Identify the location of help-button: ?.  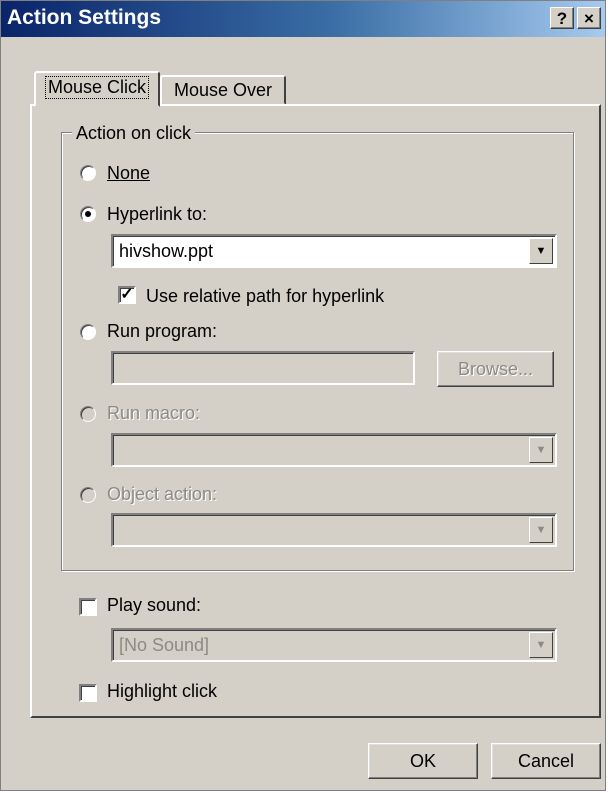
(562, 18).